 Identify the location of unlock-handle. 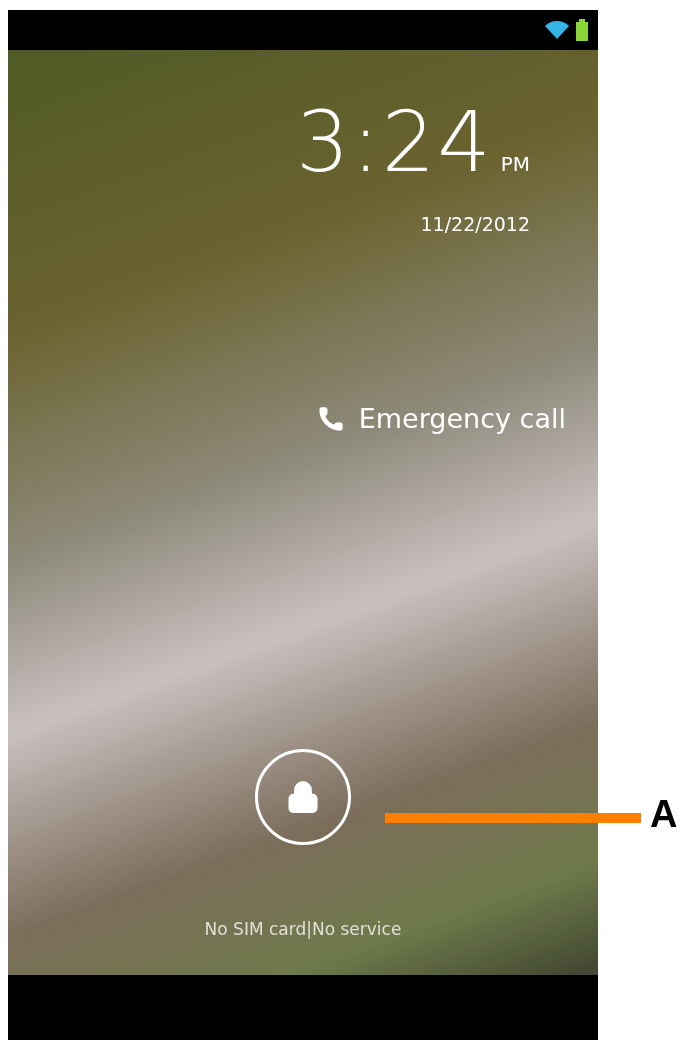
(303, 797).